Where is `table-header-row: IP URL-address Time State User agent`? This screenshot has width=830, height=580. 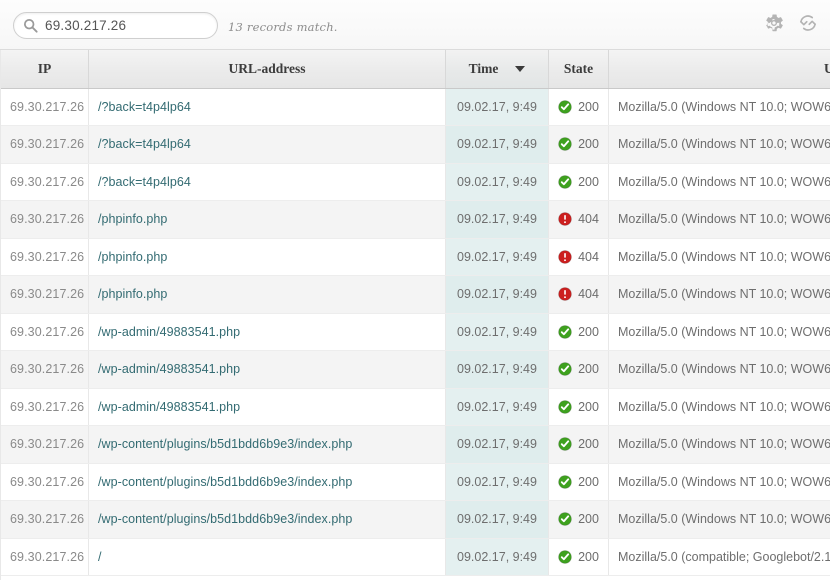 table-header-row: IP URL-address Time State User agent is located at coordinates (415, 69).